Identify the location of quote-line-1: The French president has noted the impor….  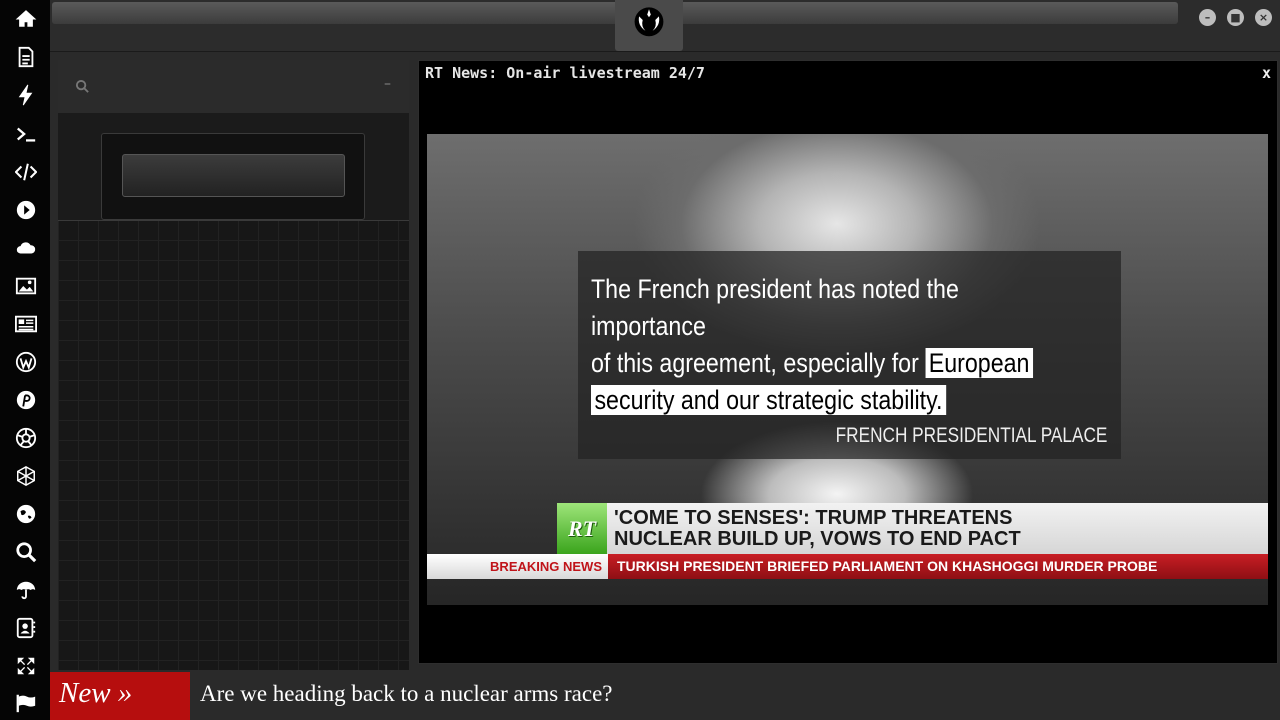
(775, 307).